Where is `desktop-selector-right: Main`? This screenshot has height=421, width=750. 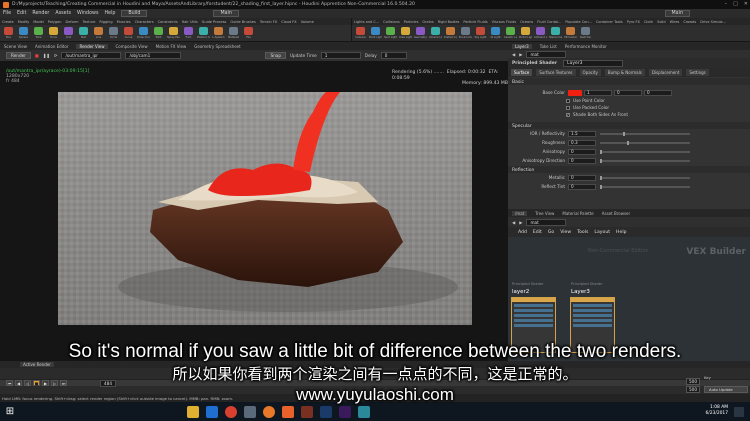 desktop-selector-right: Main is located at coordinates (677, 13).